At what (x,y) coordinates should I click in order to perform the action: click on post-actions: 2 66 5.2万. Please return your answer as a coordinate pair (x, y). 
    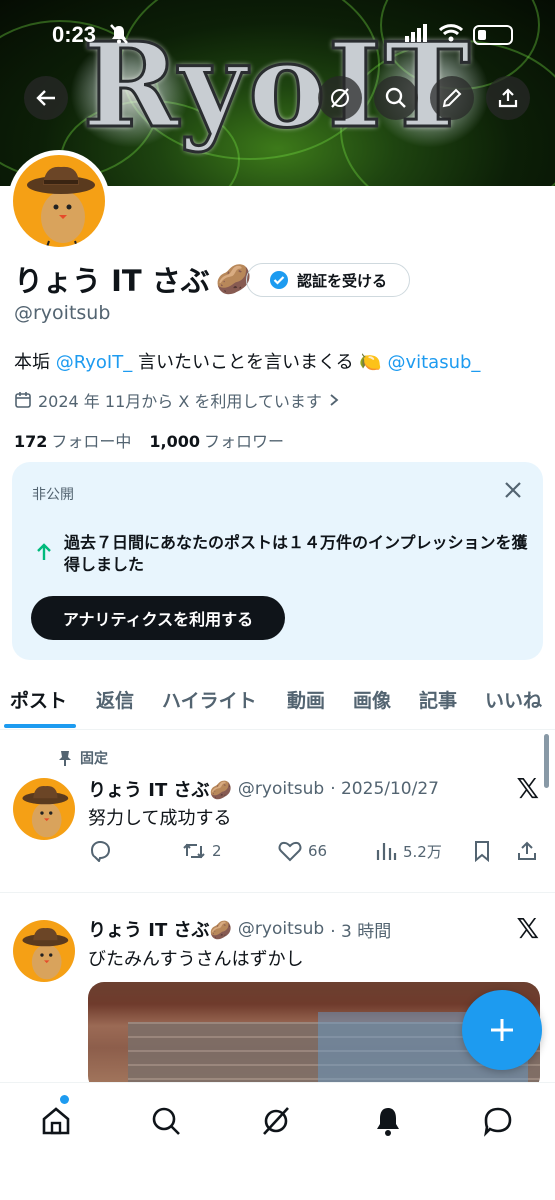
    Looking at the image, I should click on (315, 854).